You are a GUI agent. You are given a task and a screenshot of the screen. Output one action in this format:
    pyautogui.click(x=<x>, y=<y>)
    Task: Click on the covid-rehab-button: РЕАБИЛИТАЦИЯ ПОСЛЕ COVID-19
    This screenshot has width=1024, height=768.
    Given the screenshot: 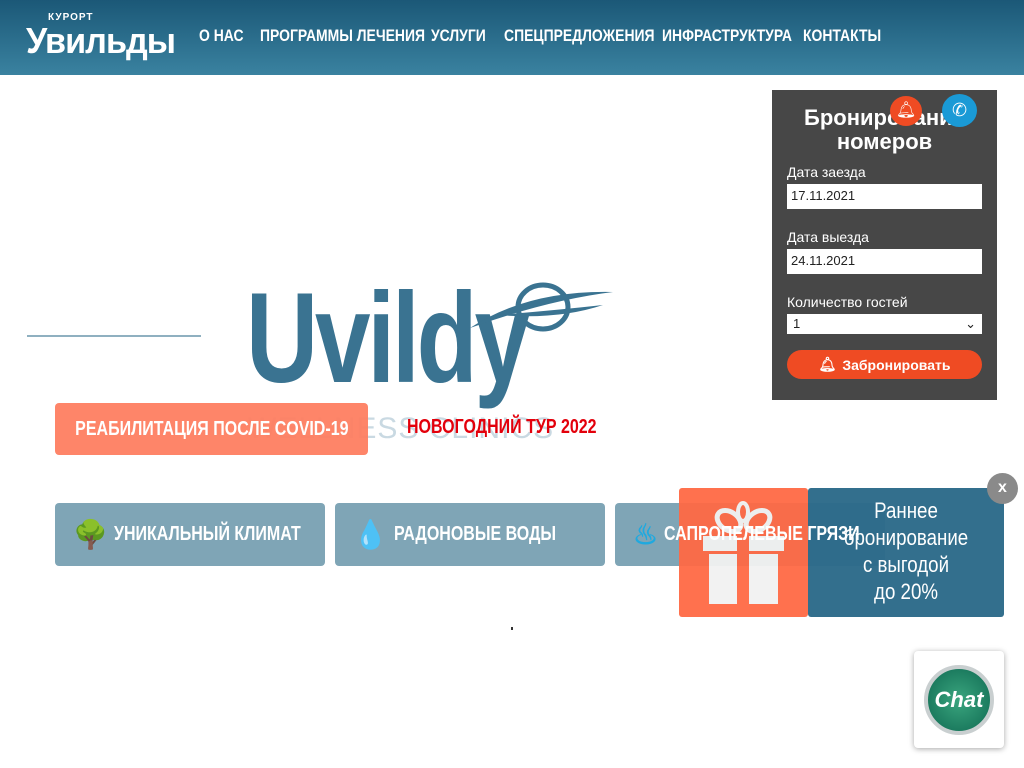 What is the action you would take?
    pyautogui.click(x=211, y=429)
    